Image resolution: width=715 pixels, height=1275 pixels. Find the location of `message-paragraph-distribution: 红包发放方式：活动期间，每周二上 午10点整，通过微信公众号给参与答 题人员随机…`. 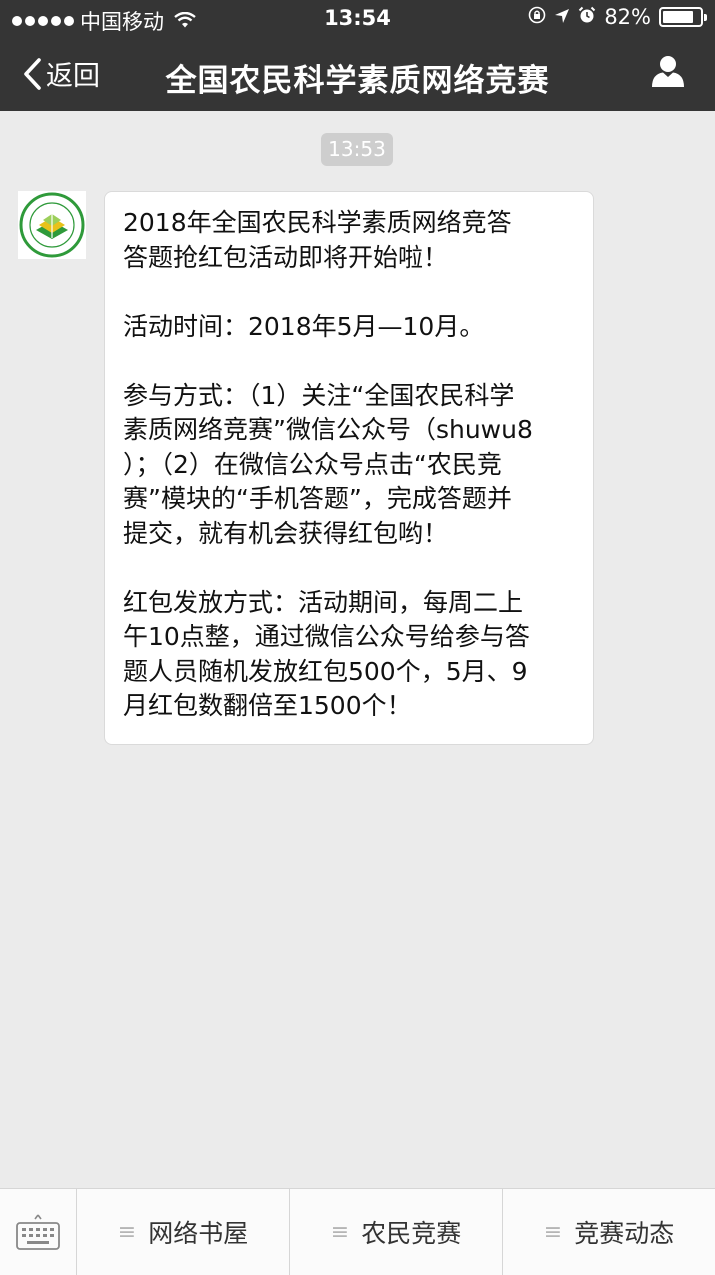

message-paragraph-distribution: 红包发放方式：活动期间，每周二上 午10点整，通过微信公众号给参与答 题人员随机… is located at coordinates (326, 654).